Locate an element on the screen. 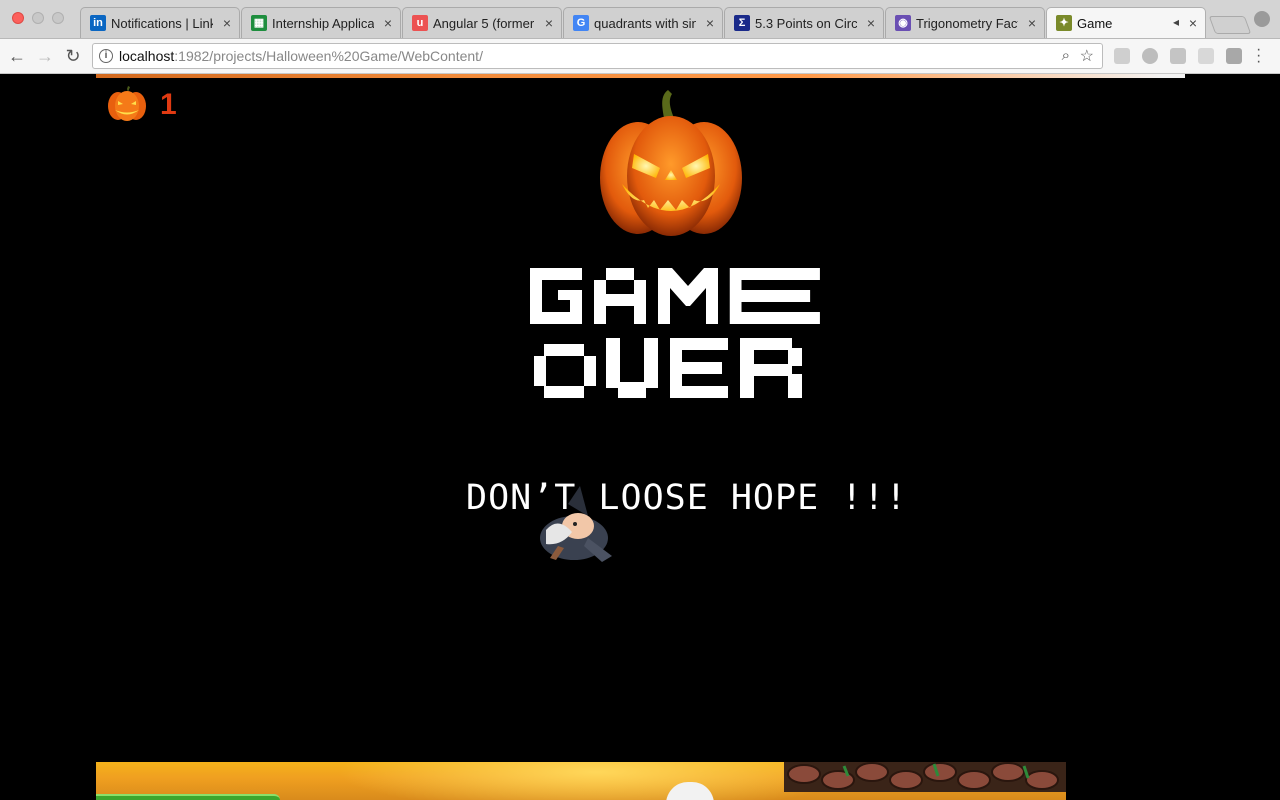 This screenshot has width=1280, height=800. udemy-icon: u is located at coordinates (420, 23).